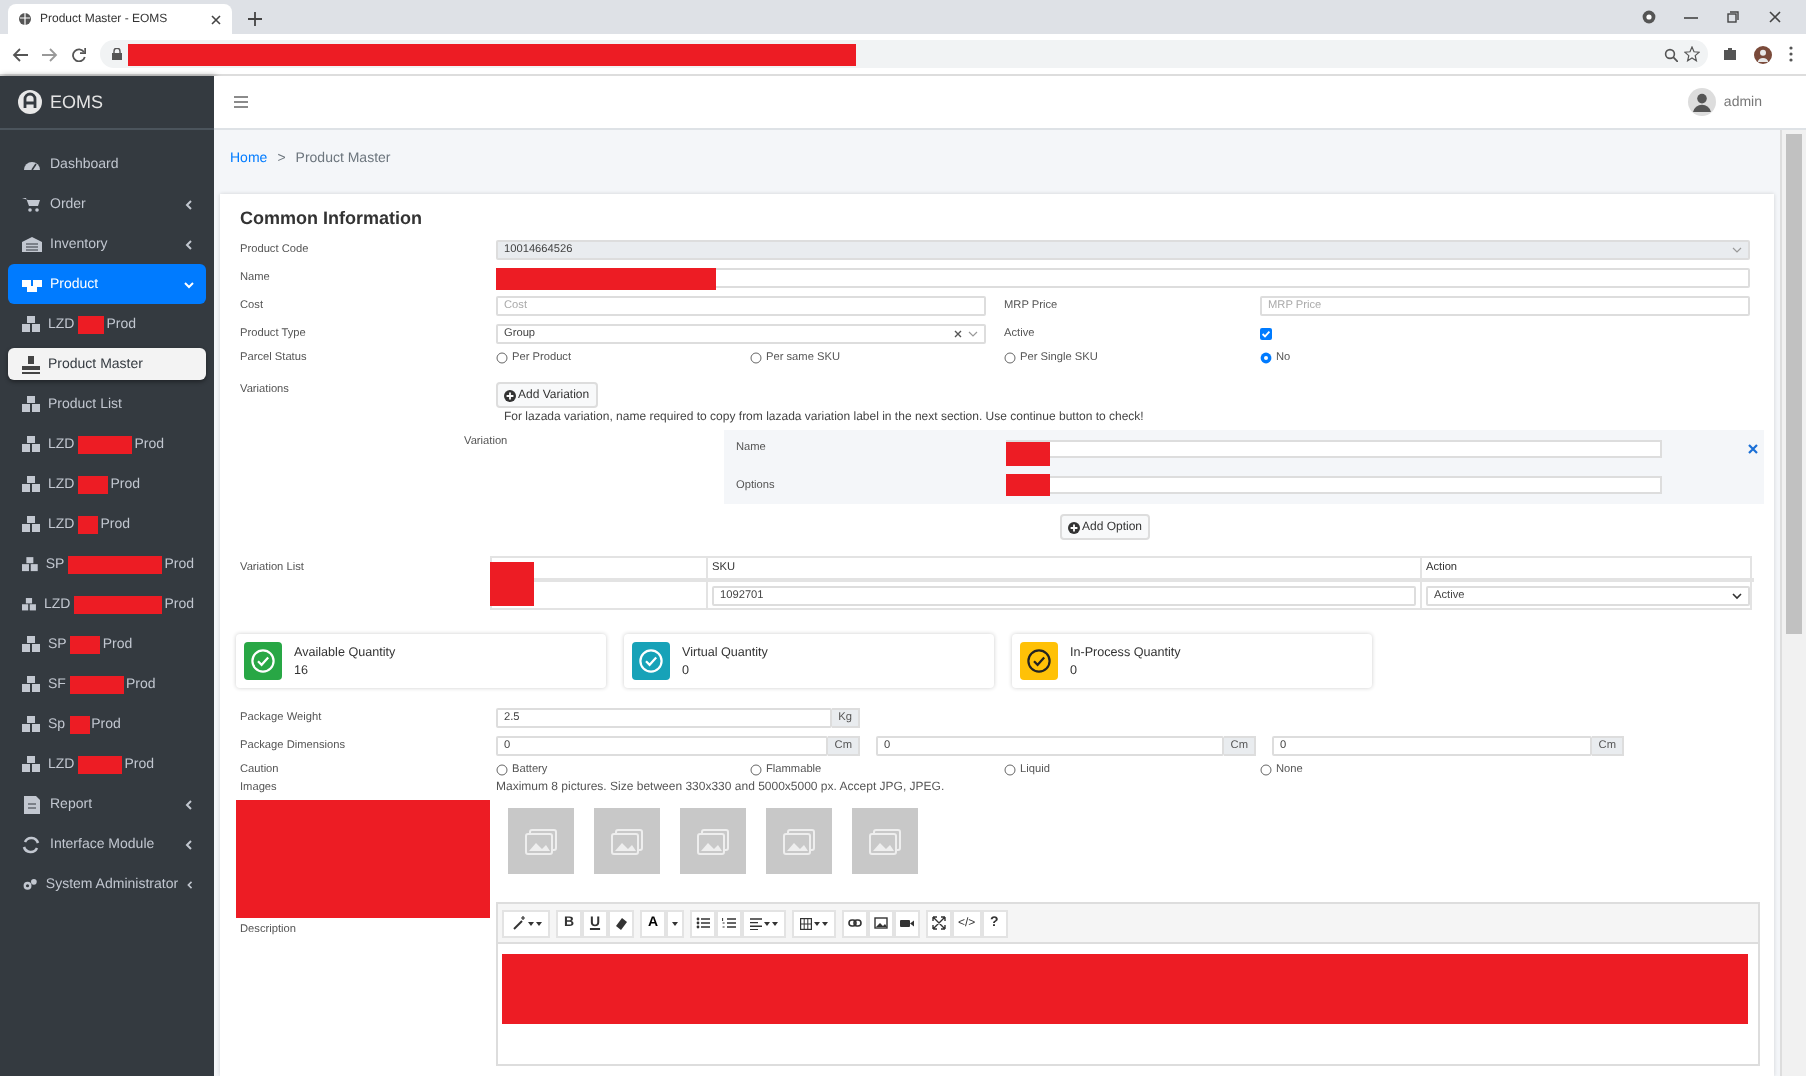  I want to click on bullet-list-icon, so click(703, 923).